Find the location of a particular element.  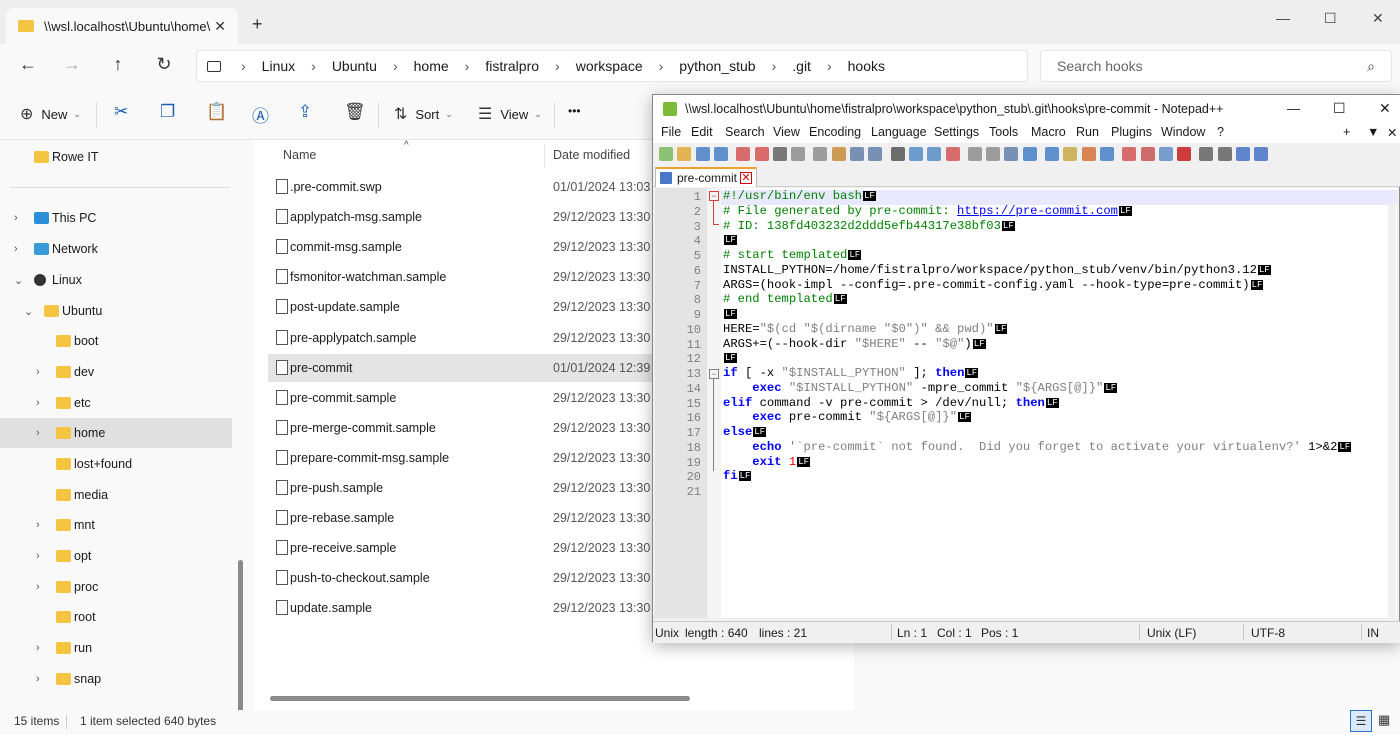

macro-list-icon is located at coordinates (1261, 154).